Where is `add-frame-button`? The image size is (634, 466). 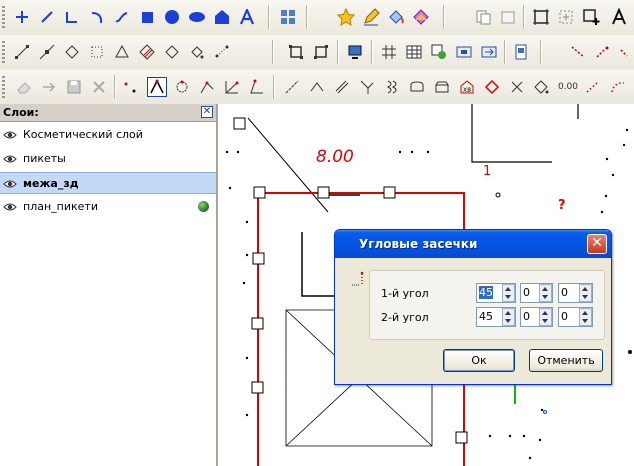 add-frame-button is located at coordinates (566, 17).